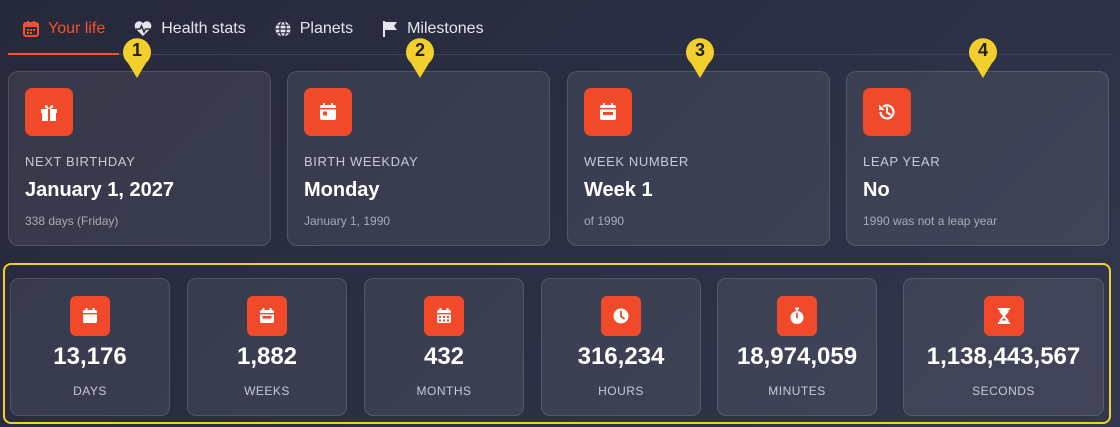  I want to click on card-subtext: 1990 was not a leap year, so click(930, 221).